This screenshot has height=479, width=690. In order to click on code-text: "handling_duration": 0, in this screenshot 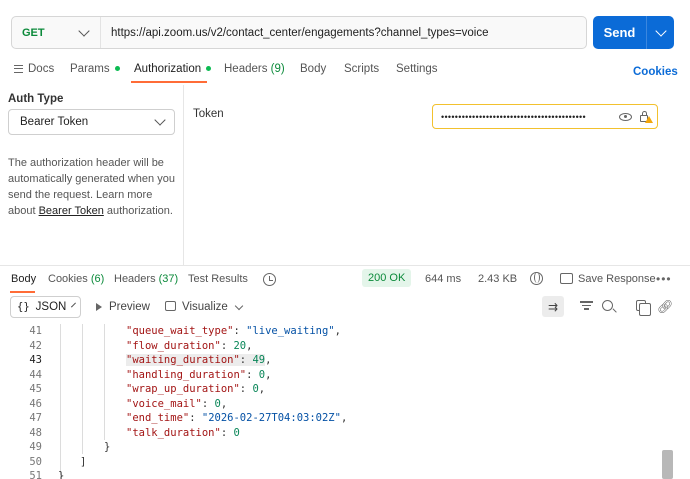, I will do `click(198, 375)`.